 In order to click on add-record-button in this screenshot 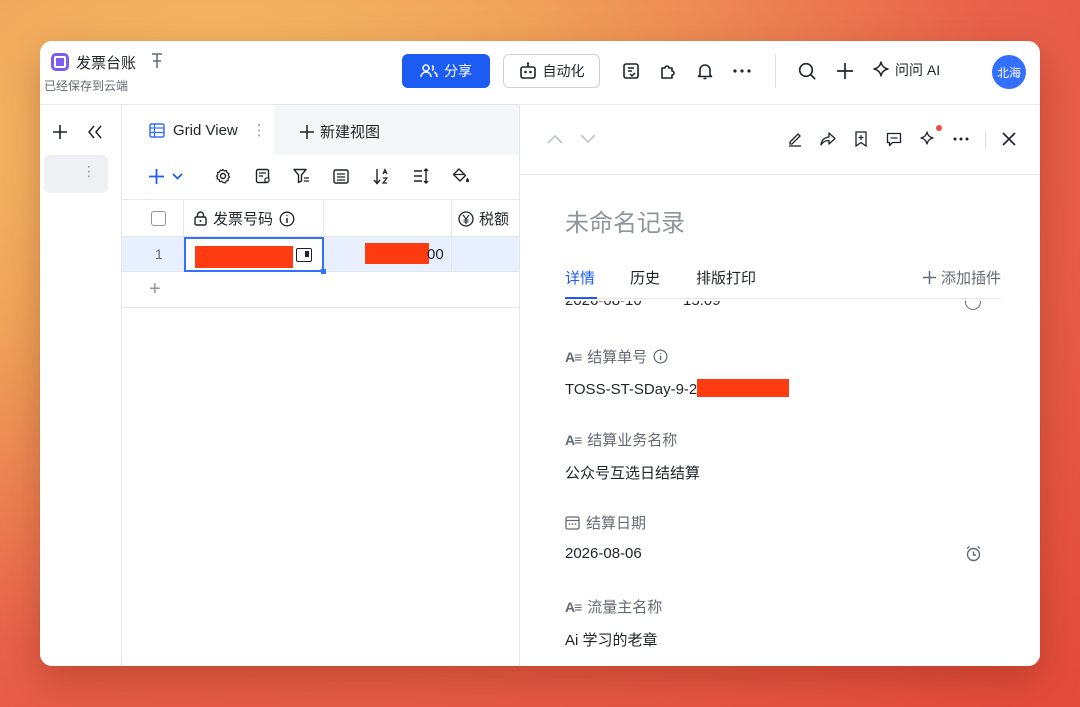, I will do `click(169, 176)`.